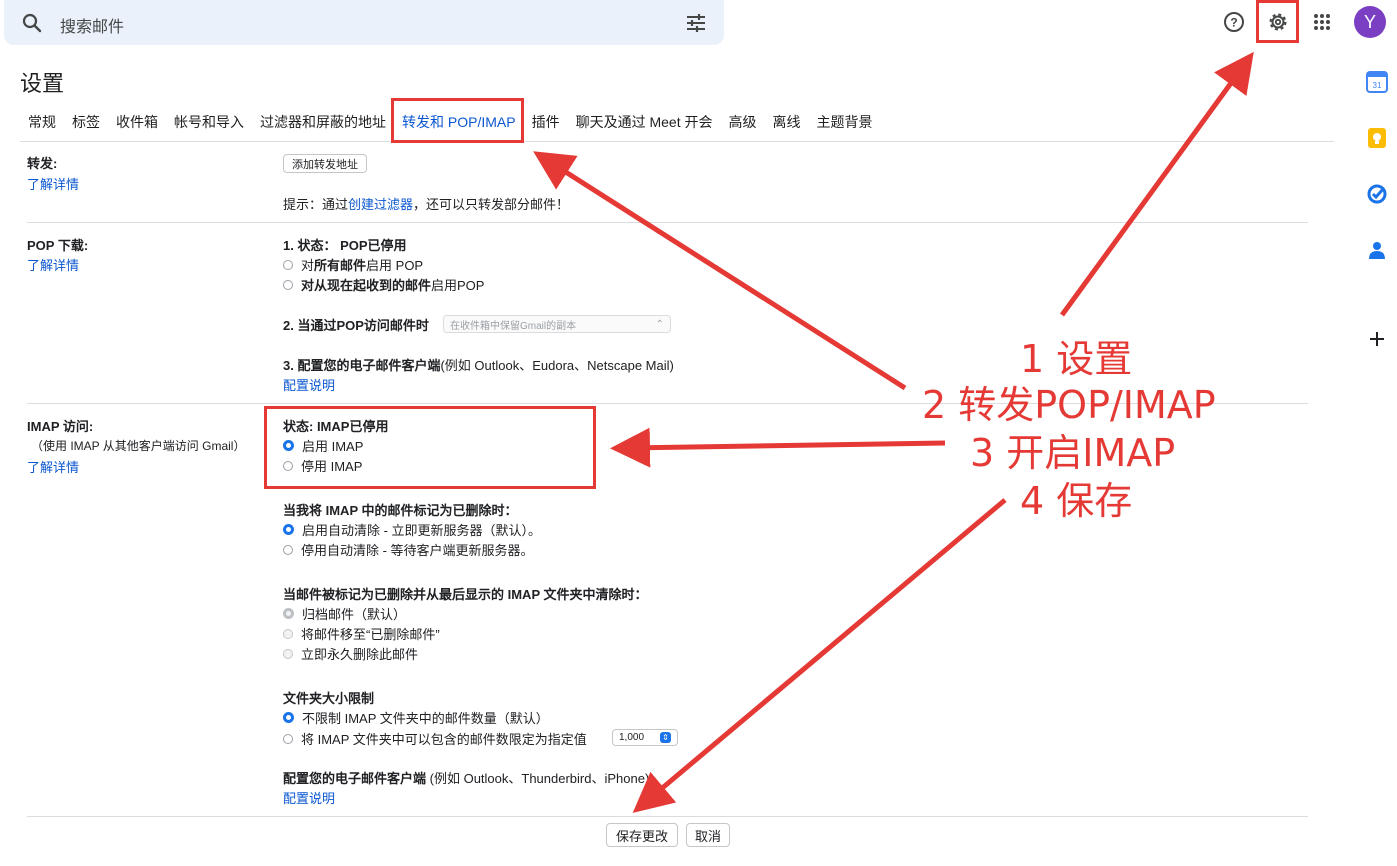 Image resolution: width=1397 pixels, height=866 pixels. Describe the element at coordinates (1076, 501) in the screenshot. I see `annotation-step4: 4 保存` at that location.